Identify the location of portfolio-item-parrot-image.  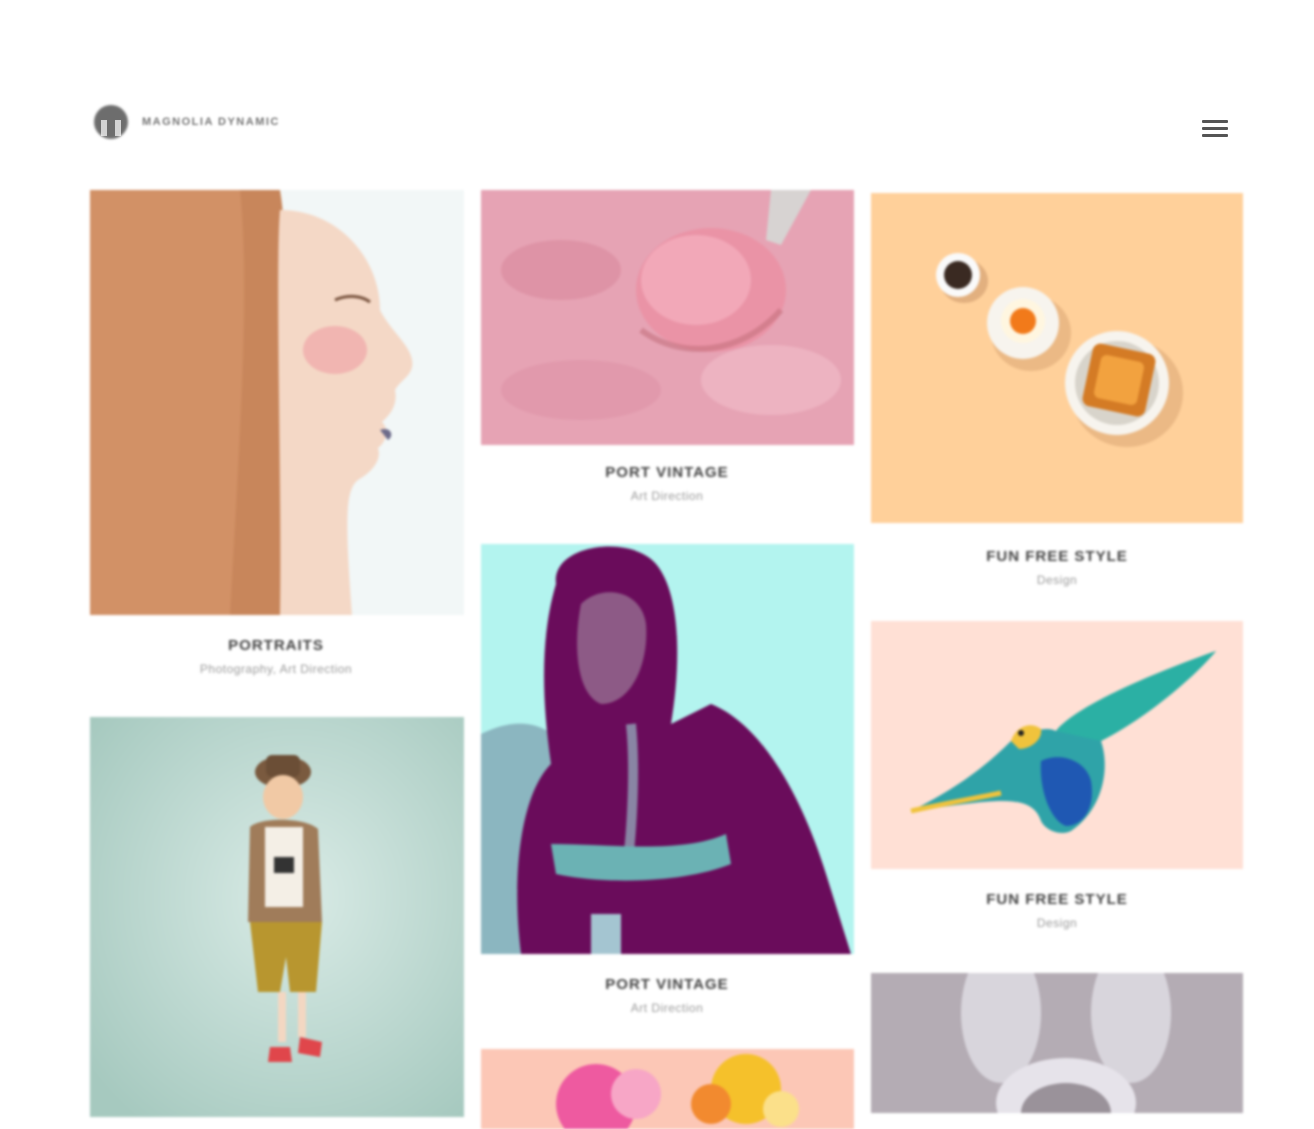
(1057, 745).